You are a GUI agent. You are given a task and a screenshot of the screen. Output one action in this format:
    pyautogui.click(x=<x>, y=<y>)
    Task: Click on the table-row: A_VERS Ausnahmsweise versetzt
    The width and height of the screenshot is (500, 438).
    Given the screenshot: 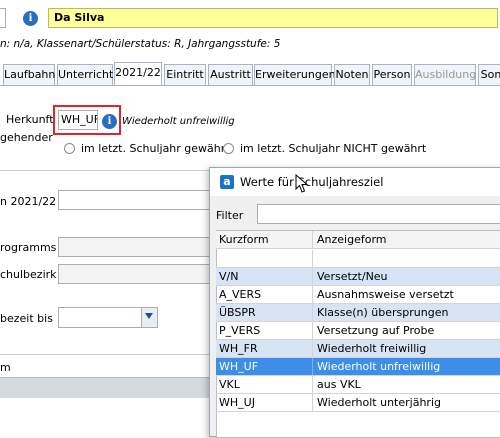 What is the action you would take?
    pyautogui.click(x=358, y=295)
    